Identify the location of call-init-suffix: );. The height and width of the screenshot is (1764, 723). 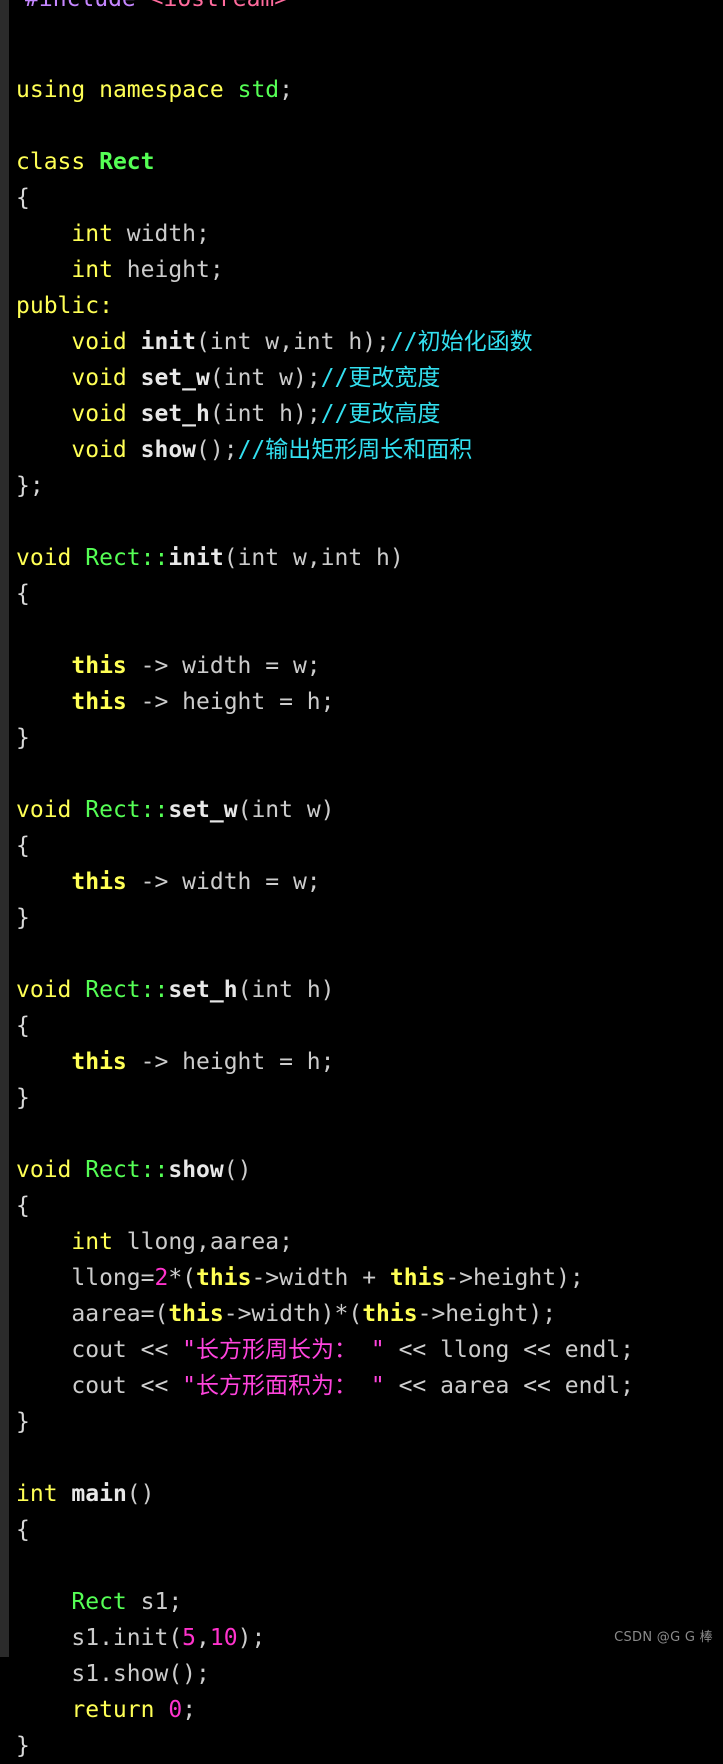
(251, 1638).